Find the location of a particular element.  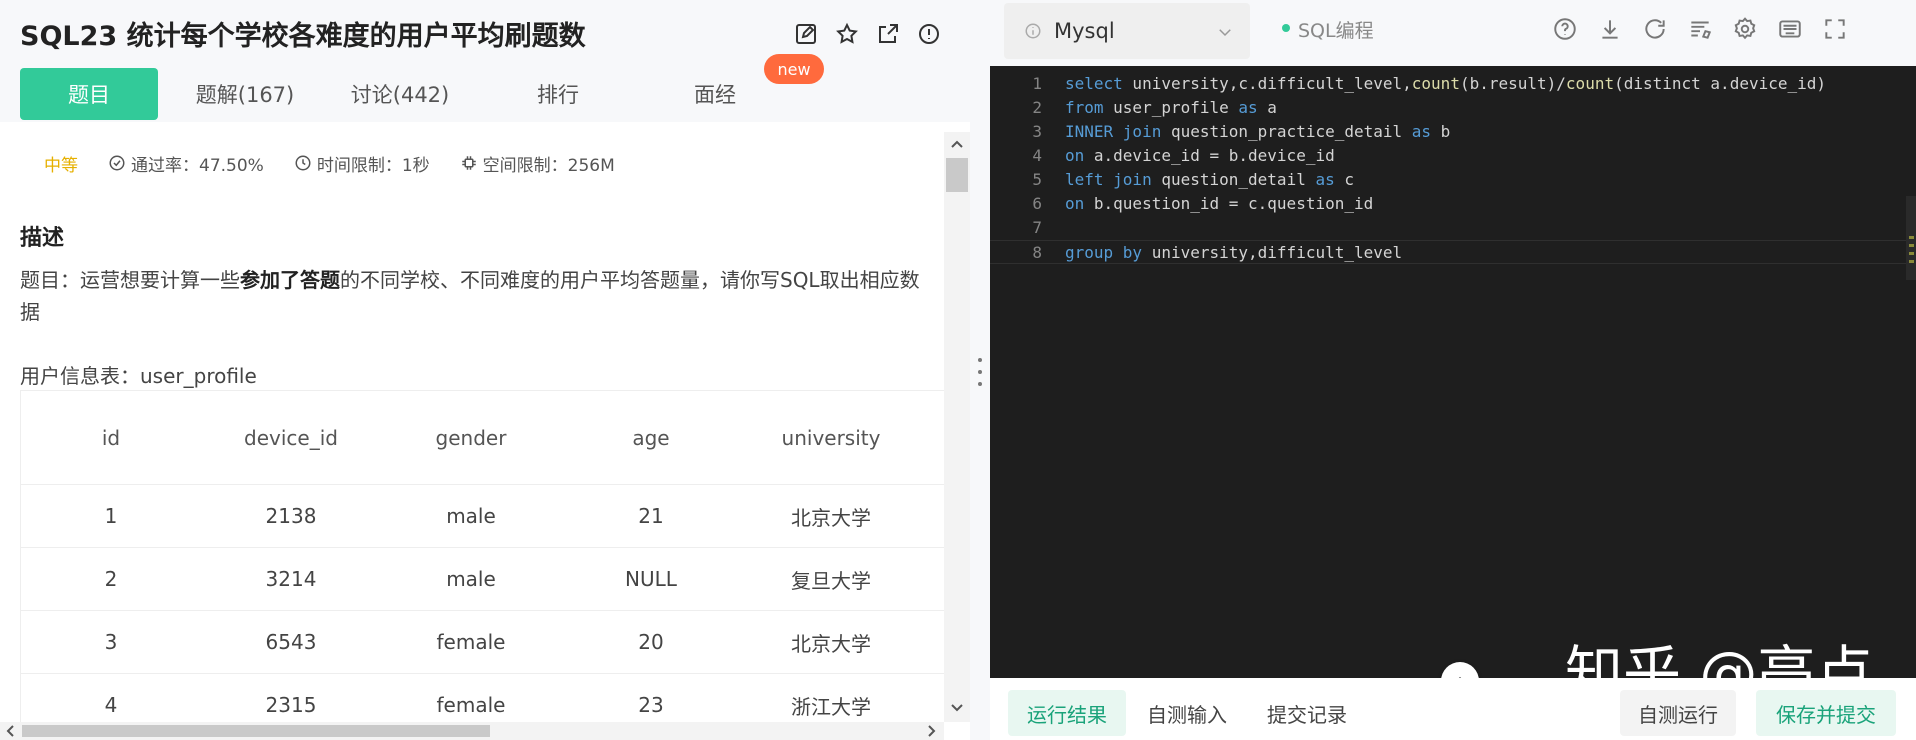

tab-solutions: 题解(167) is located at coordinates (245, 94).